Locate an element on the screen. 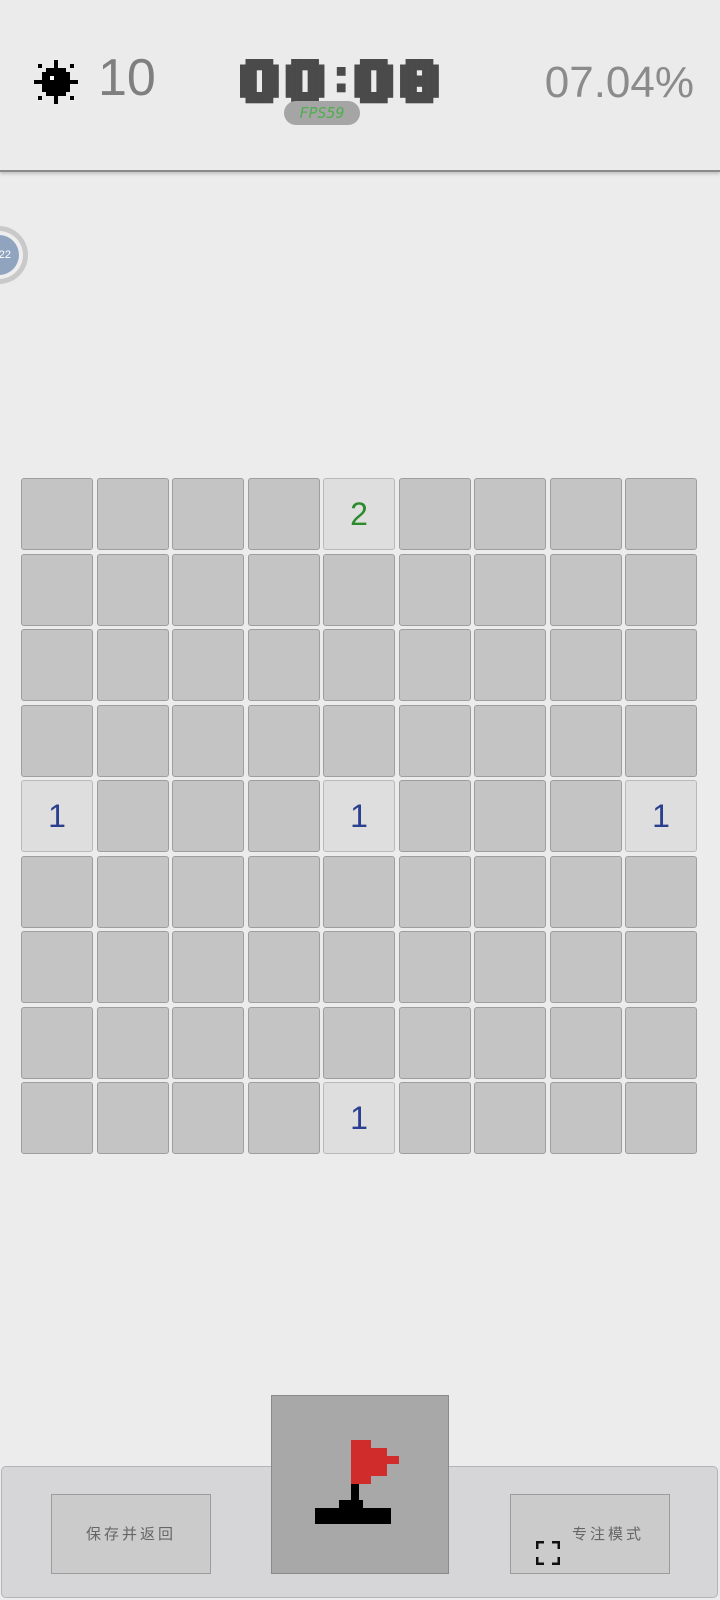 The width and height of the screenshot is (720, 1600). mine-icon is located at coordinates (56, 82).